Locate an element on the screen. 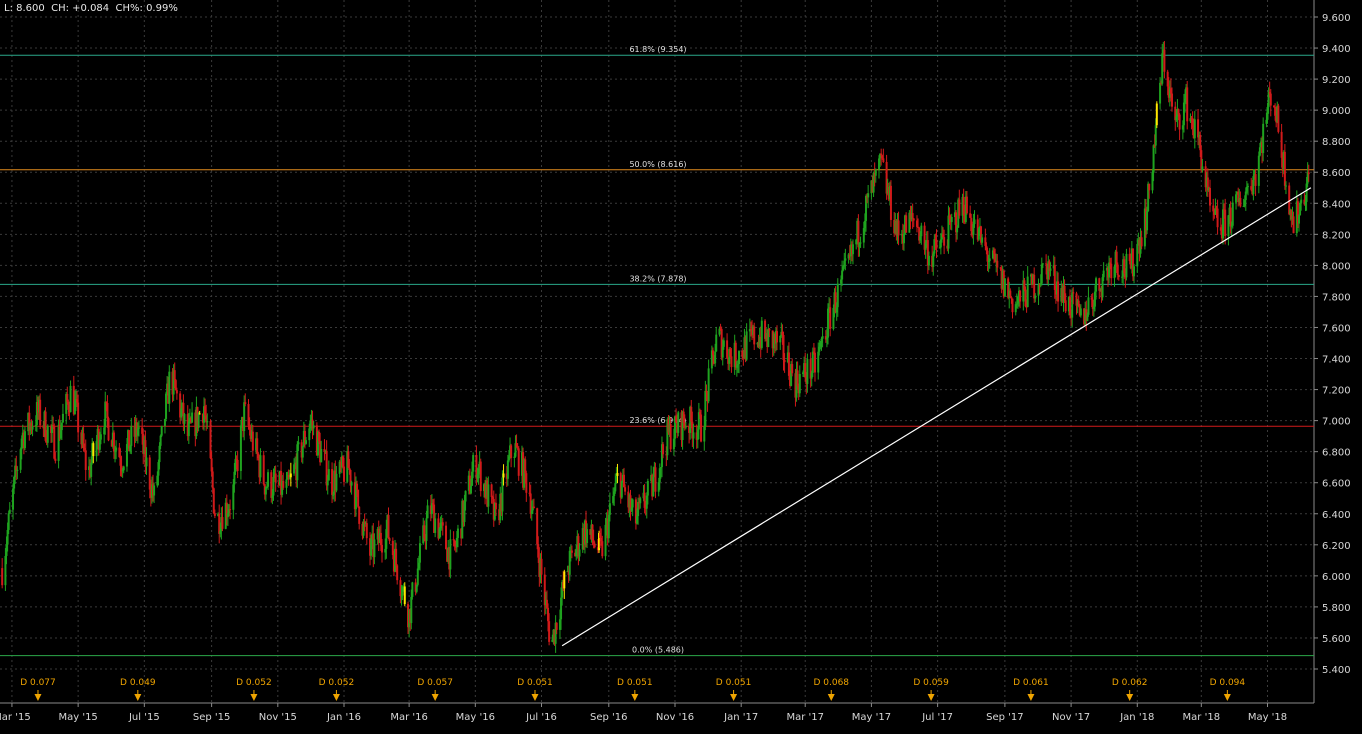 This screenshot has height=734, width=1362. y-tick-label: 9.200 is located at coordinates (1336, 80).